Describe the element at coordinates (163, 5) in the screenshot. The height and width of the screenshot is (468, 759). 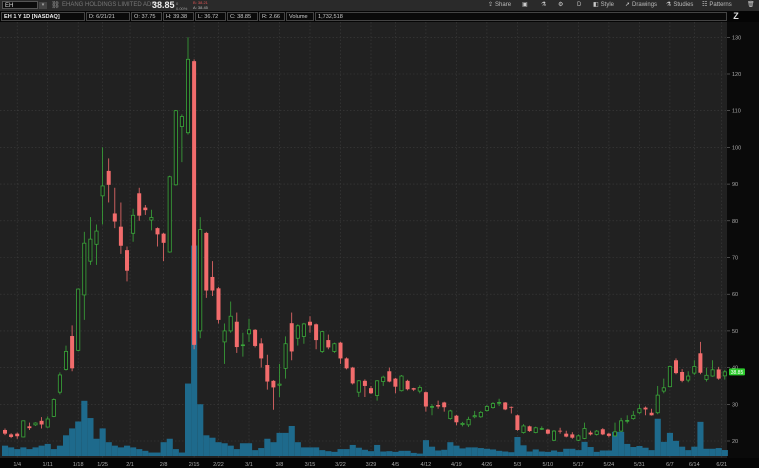
I see `last-price: 38.85` at that location.